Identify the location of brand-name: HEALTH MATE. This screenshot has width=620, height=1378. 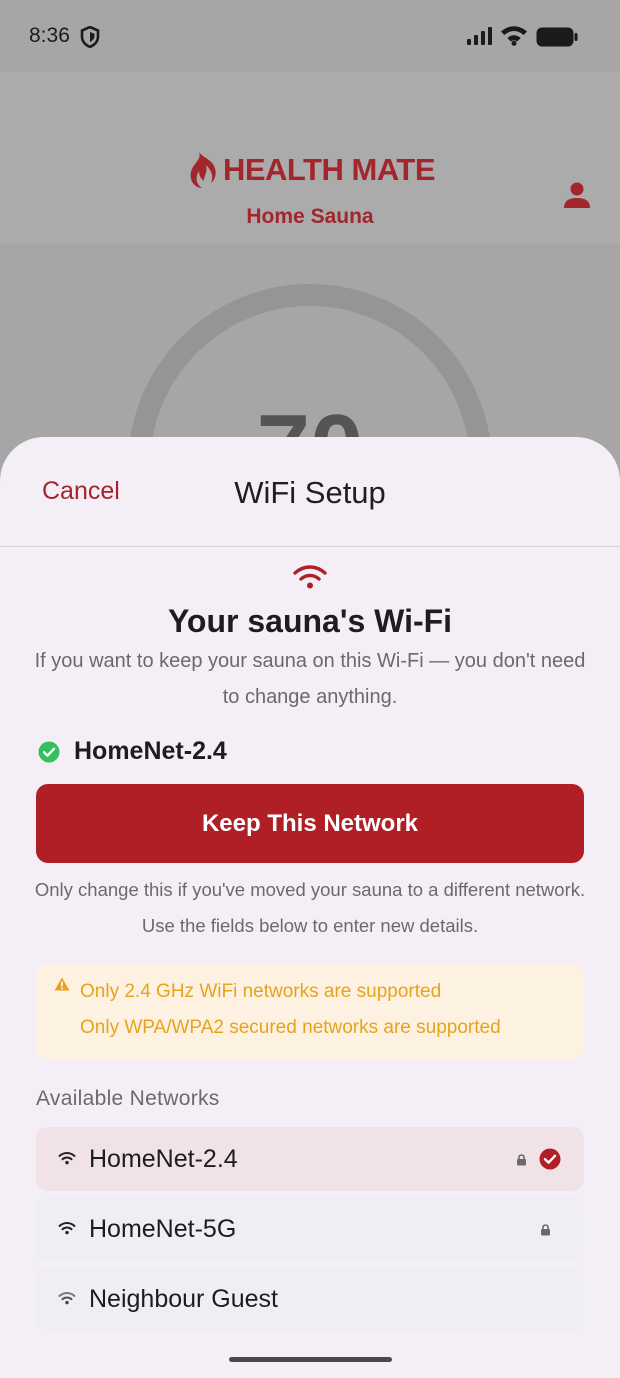
(329, 169).